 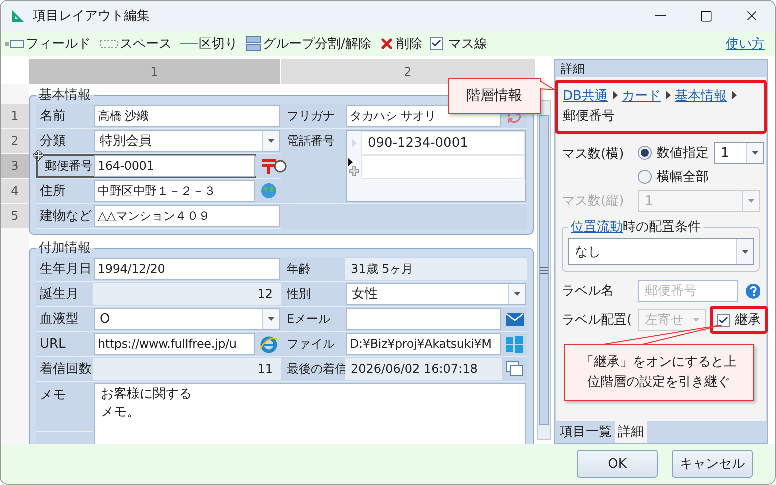 I want to click on dropdown-field: なし, so click(x=661, y=251).